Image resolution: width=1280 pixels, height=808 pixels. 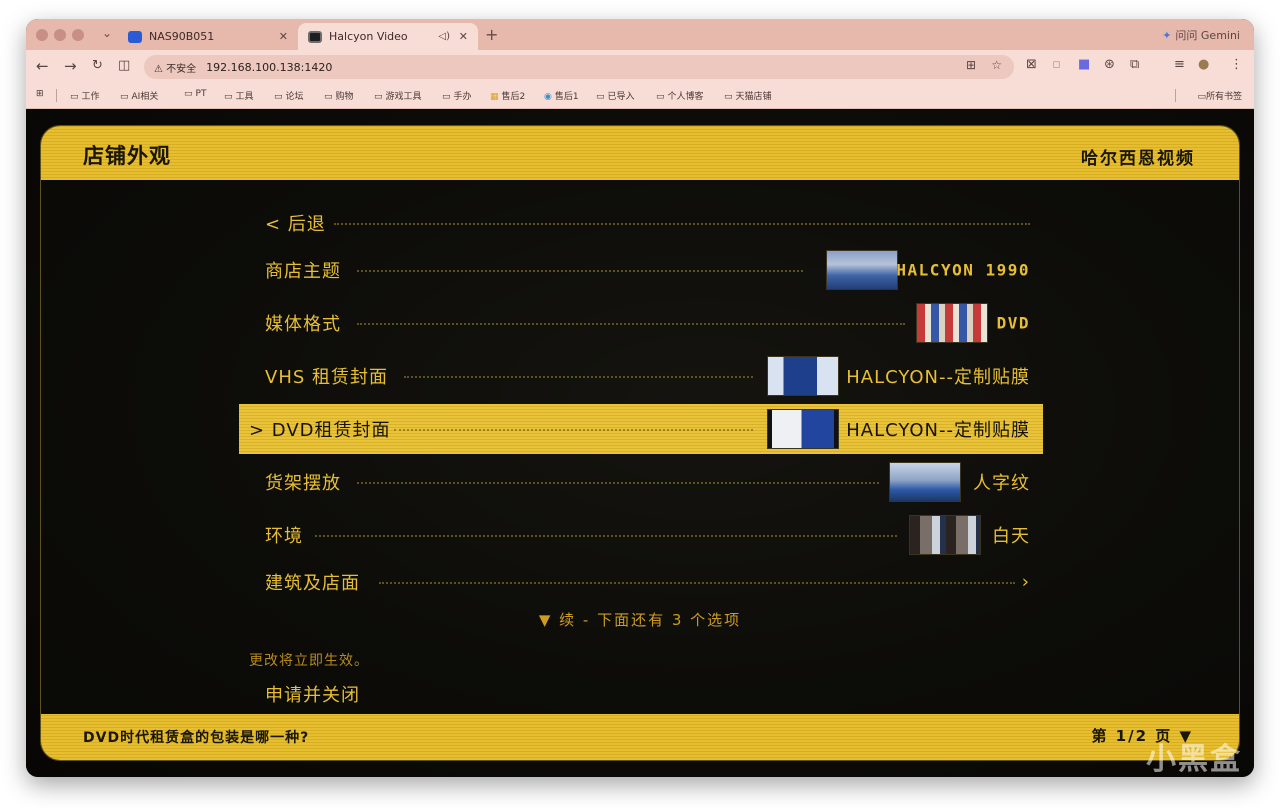 I want to click on bookmark-label: 手办, so click(x=462, y=97).